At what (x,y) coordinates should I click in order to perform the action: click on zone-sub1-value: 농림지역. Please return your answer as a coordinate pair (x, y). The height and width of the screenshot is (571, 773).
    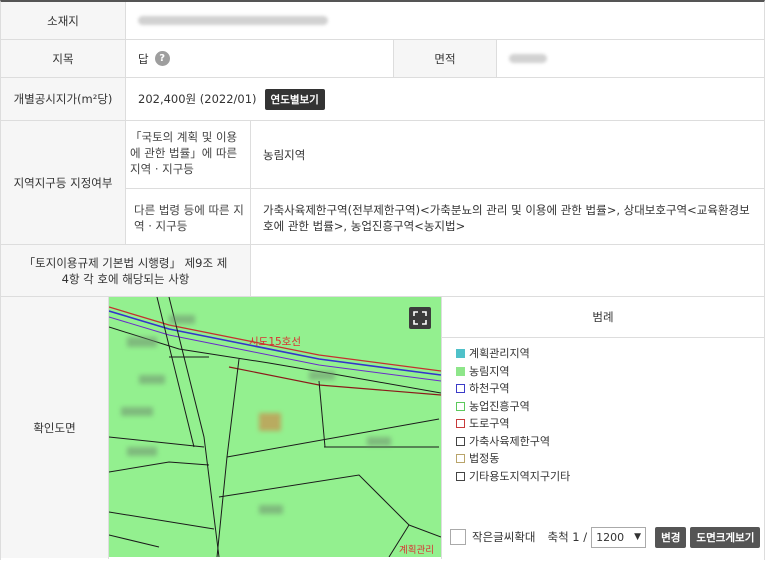
    Looking at the image, I should click on (284, 154).